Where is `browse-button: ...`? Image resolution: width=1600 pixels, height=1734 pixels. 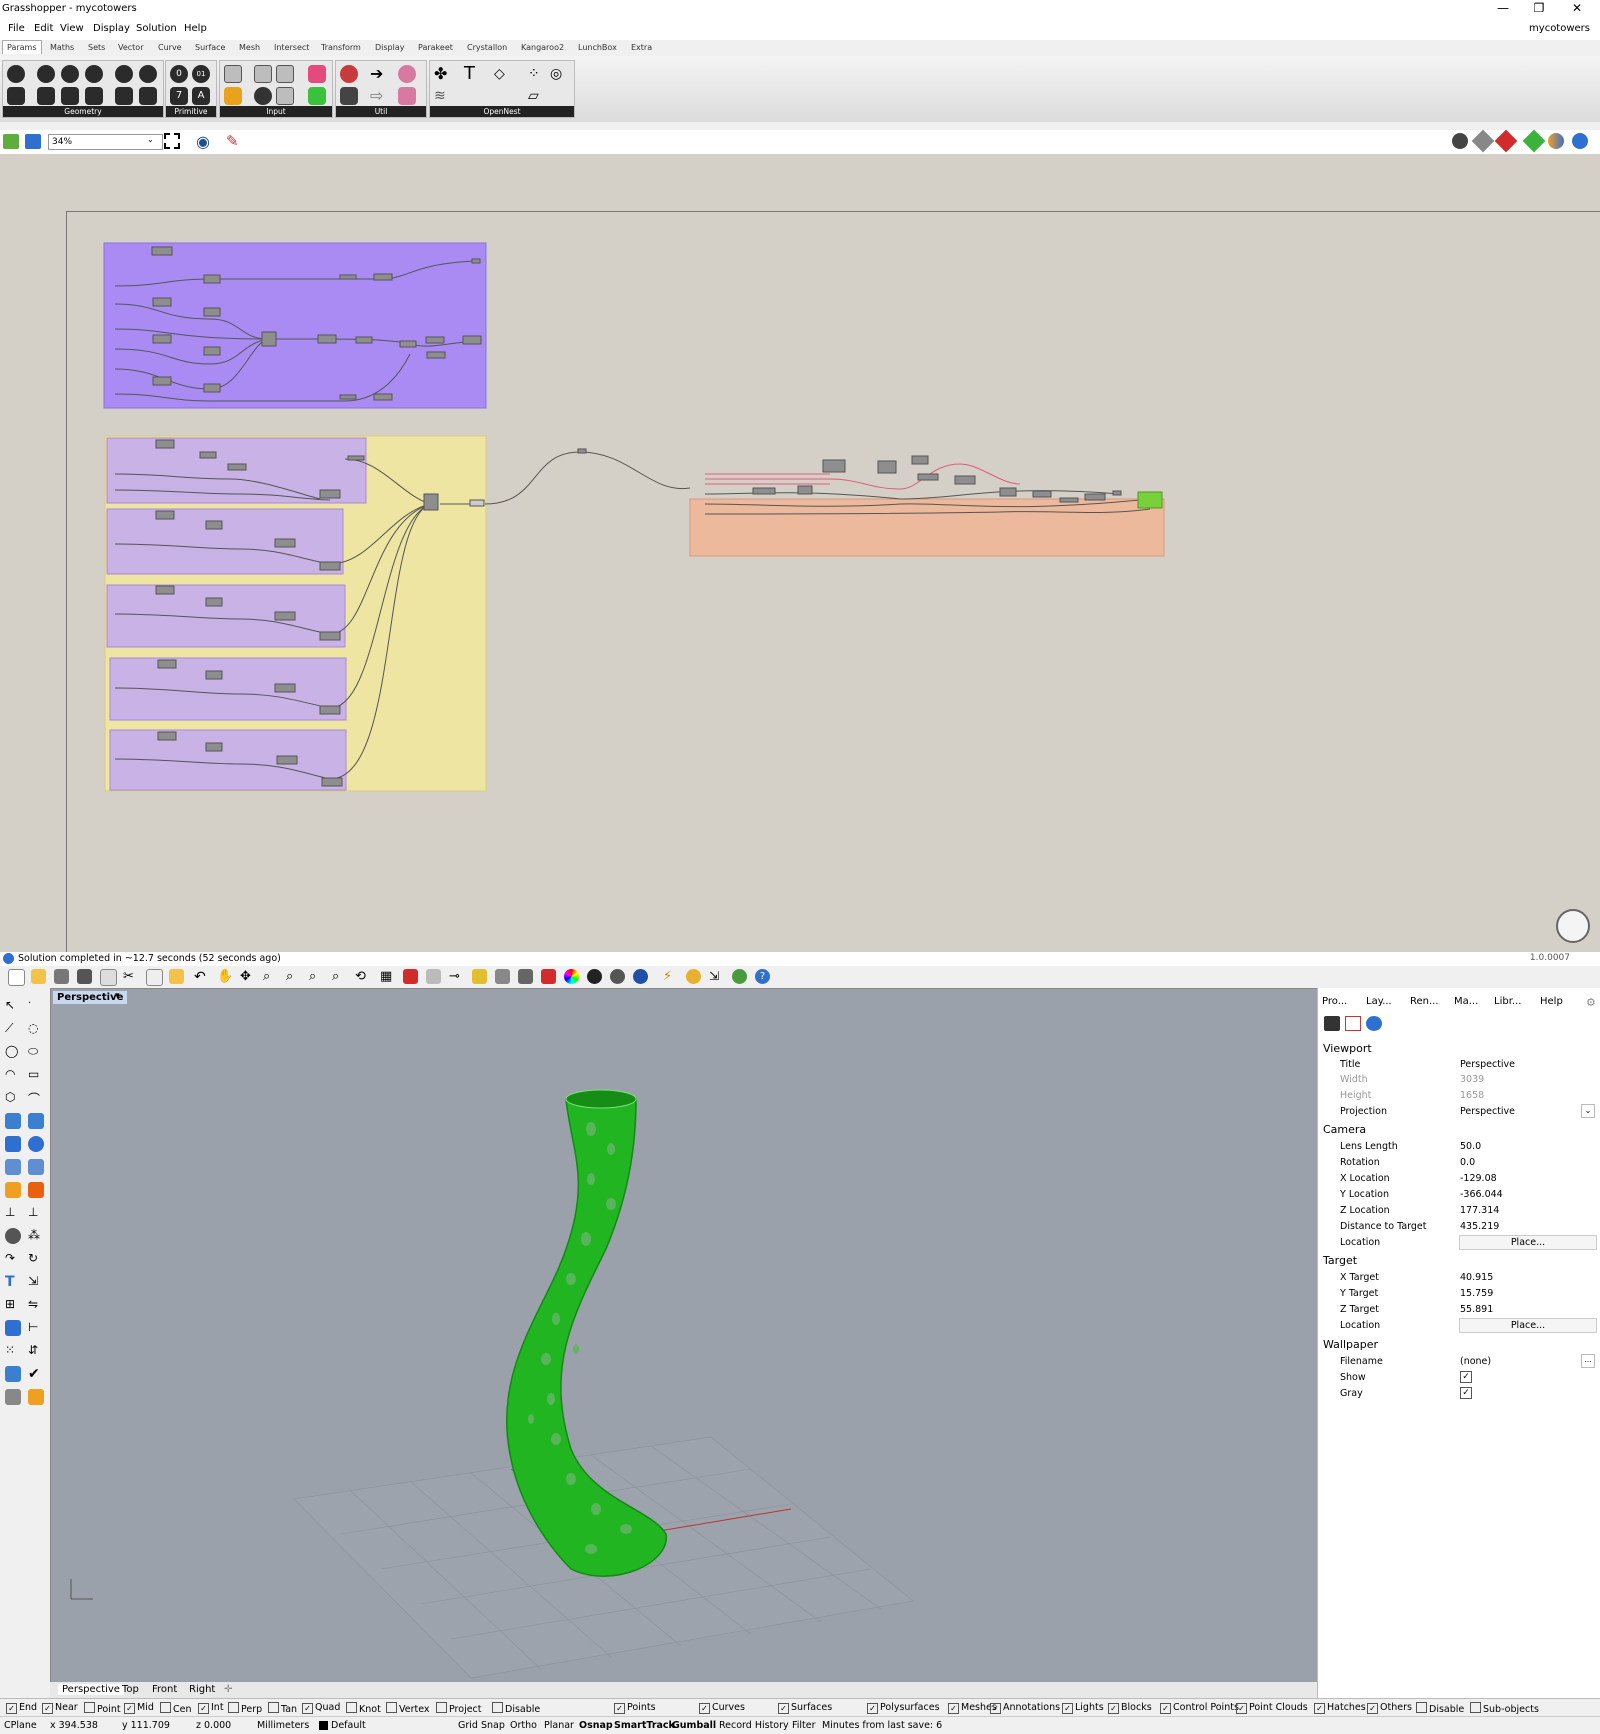
browse-button: ... is located at coordinates (1588, 1361).